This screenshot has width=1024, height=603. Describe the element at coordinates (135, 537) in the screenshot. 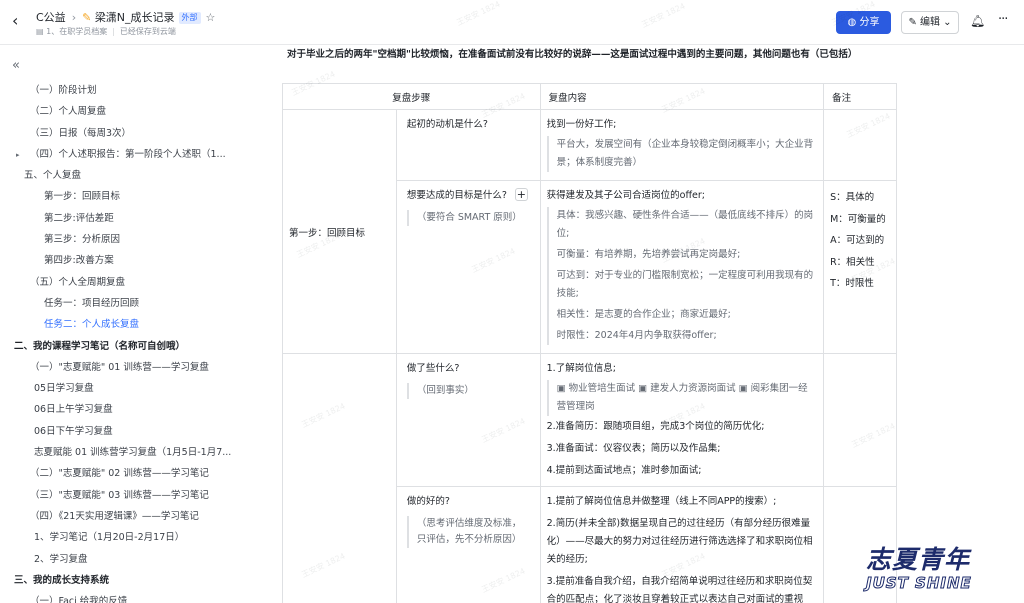

I see `outline-item: 1、学习笔记（1月20日-2月17日）` at that location.